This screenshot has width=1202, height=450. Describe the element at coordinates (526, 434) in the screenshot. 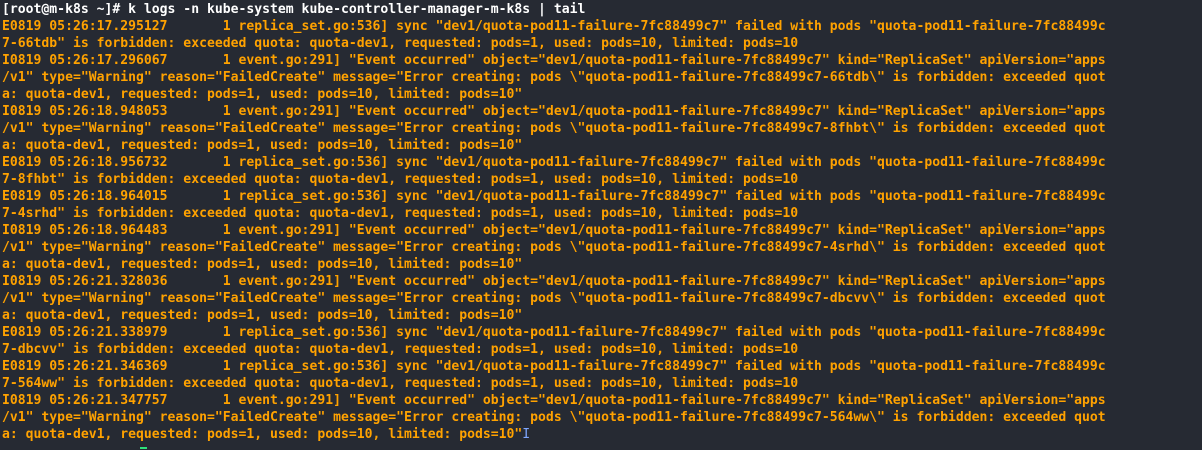

I see `mouse-ibeam-cursor-icon: I` at that location.